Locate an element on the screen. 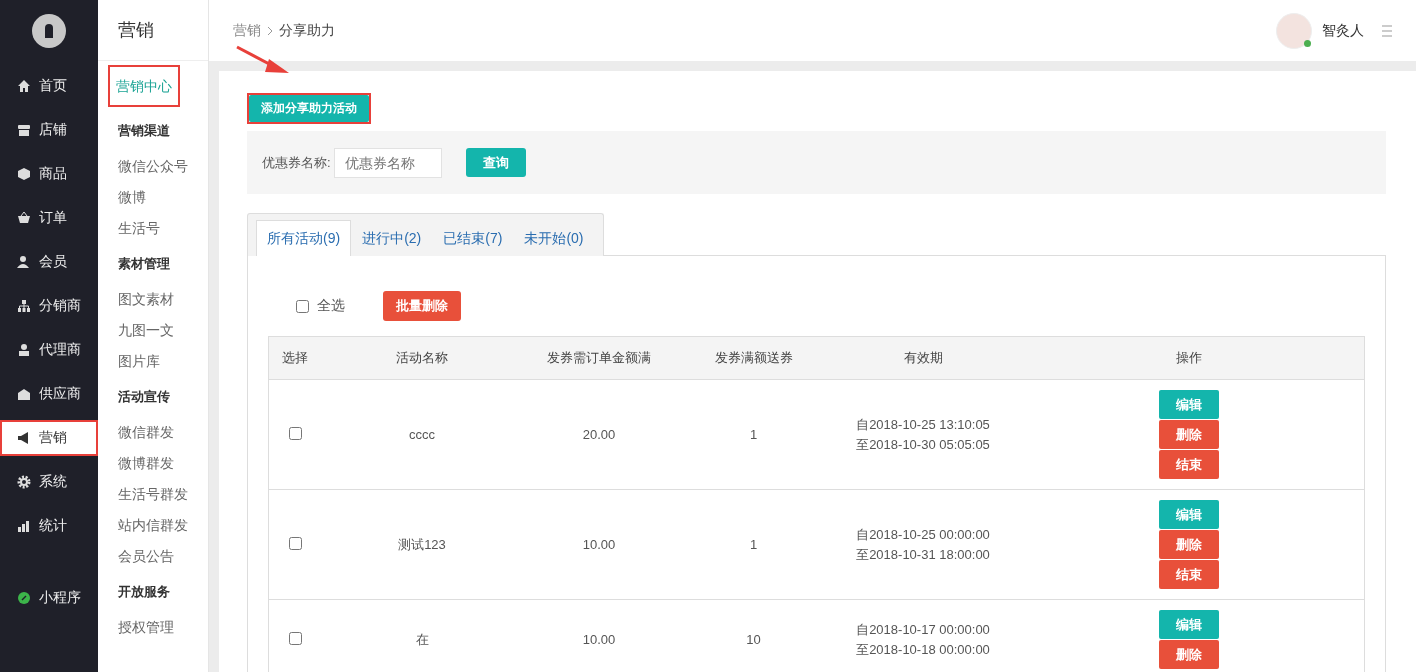 This screenshot has width=1416, height=672. submenu-item: 微信公众号 is located at coordinates (149, 166).